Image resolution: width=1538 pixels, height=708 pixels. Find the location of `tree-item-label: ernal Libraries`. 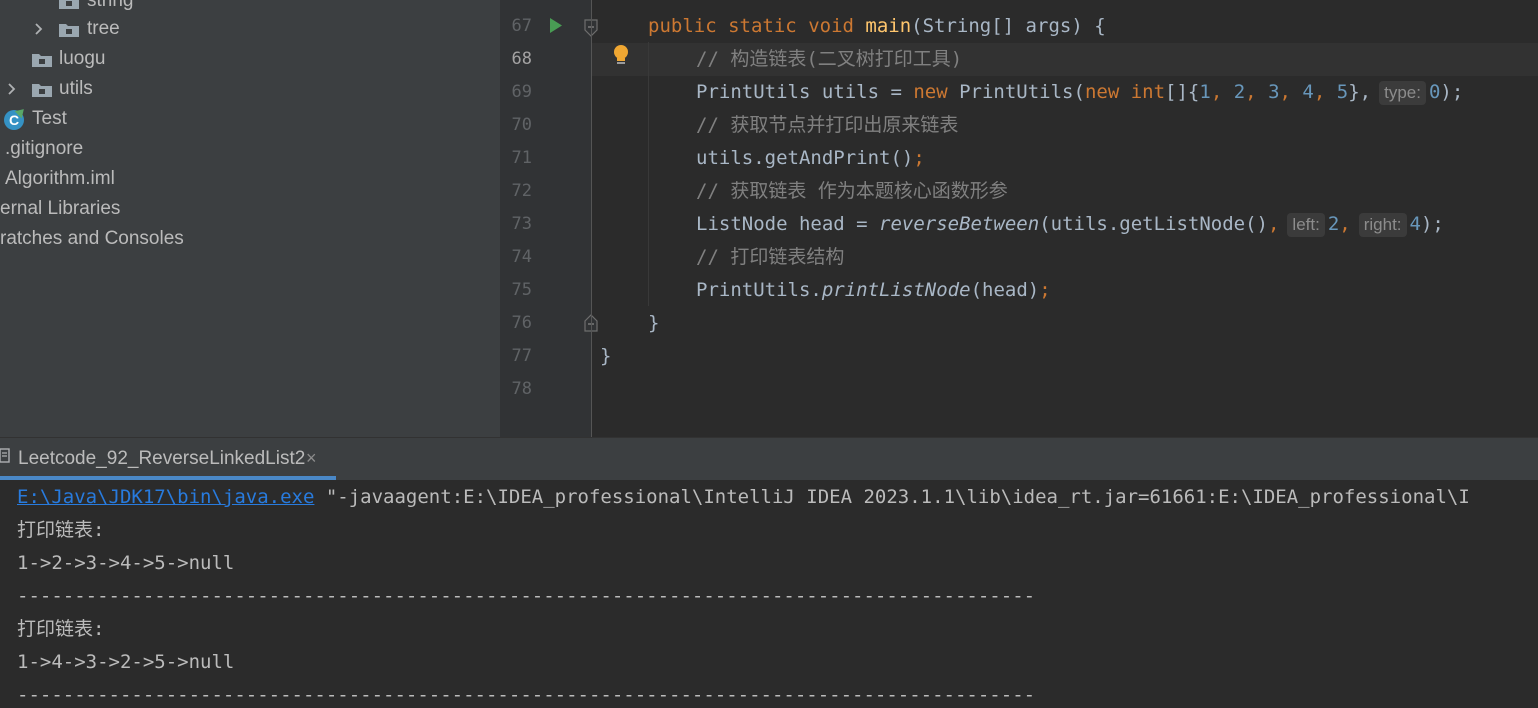

tree-item-label: ernal Libraries is located at coordinates (60, 208).